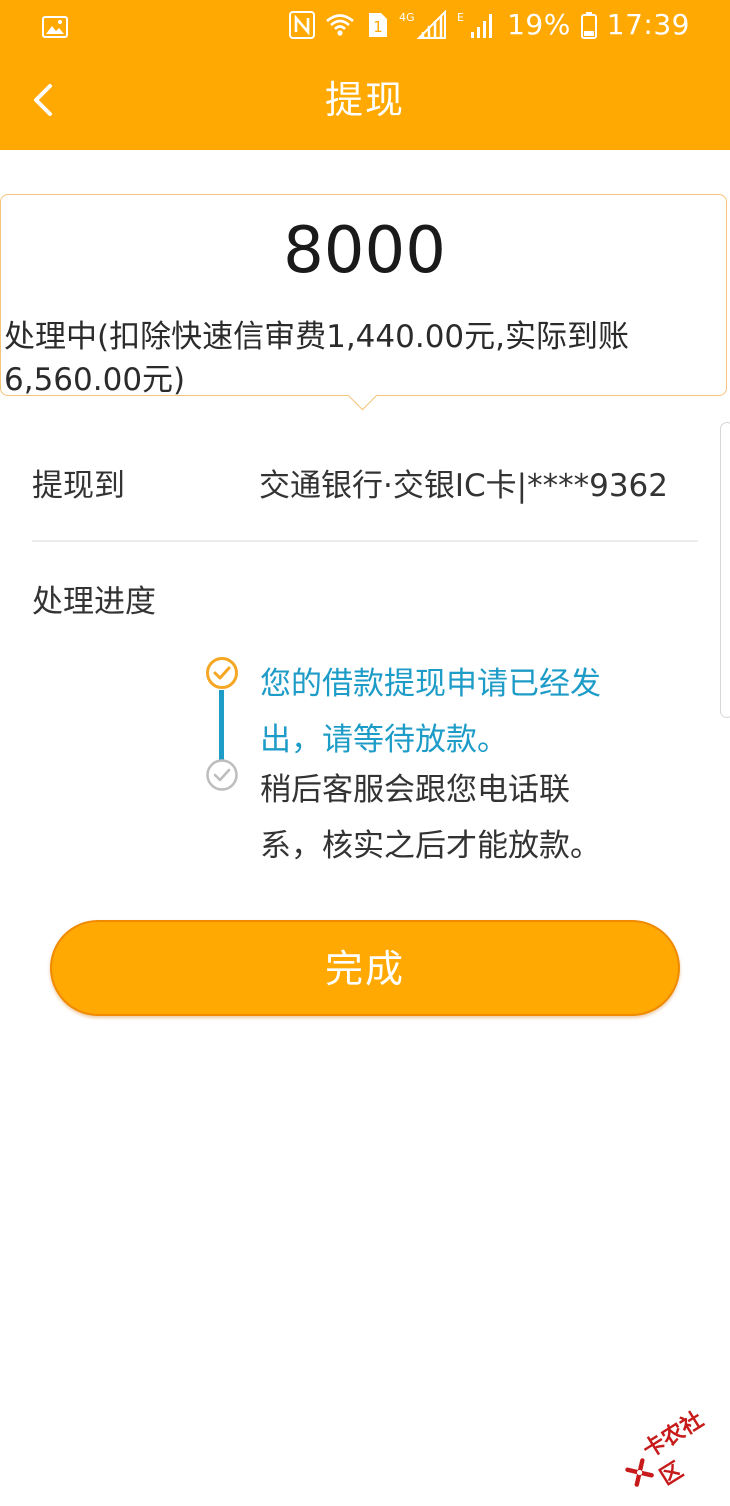 The width and height of the screenshot is (730, 1506). Describe the element at coordinates (463, 486) in the screenshot. I see `bank-card-value: 交通银行·交银IC卡|****9362` at that location.